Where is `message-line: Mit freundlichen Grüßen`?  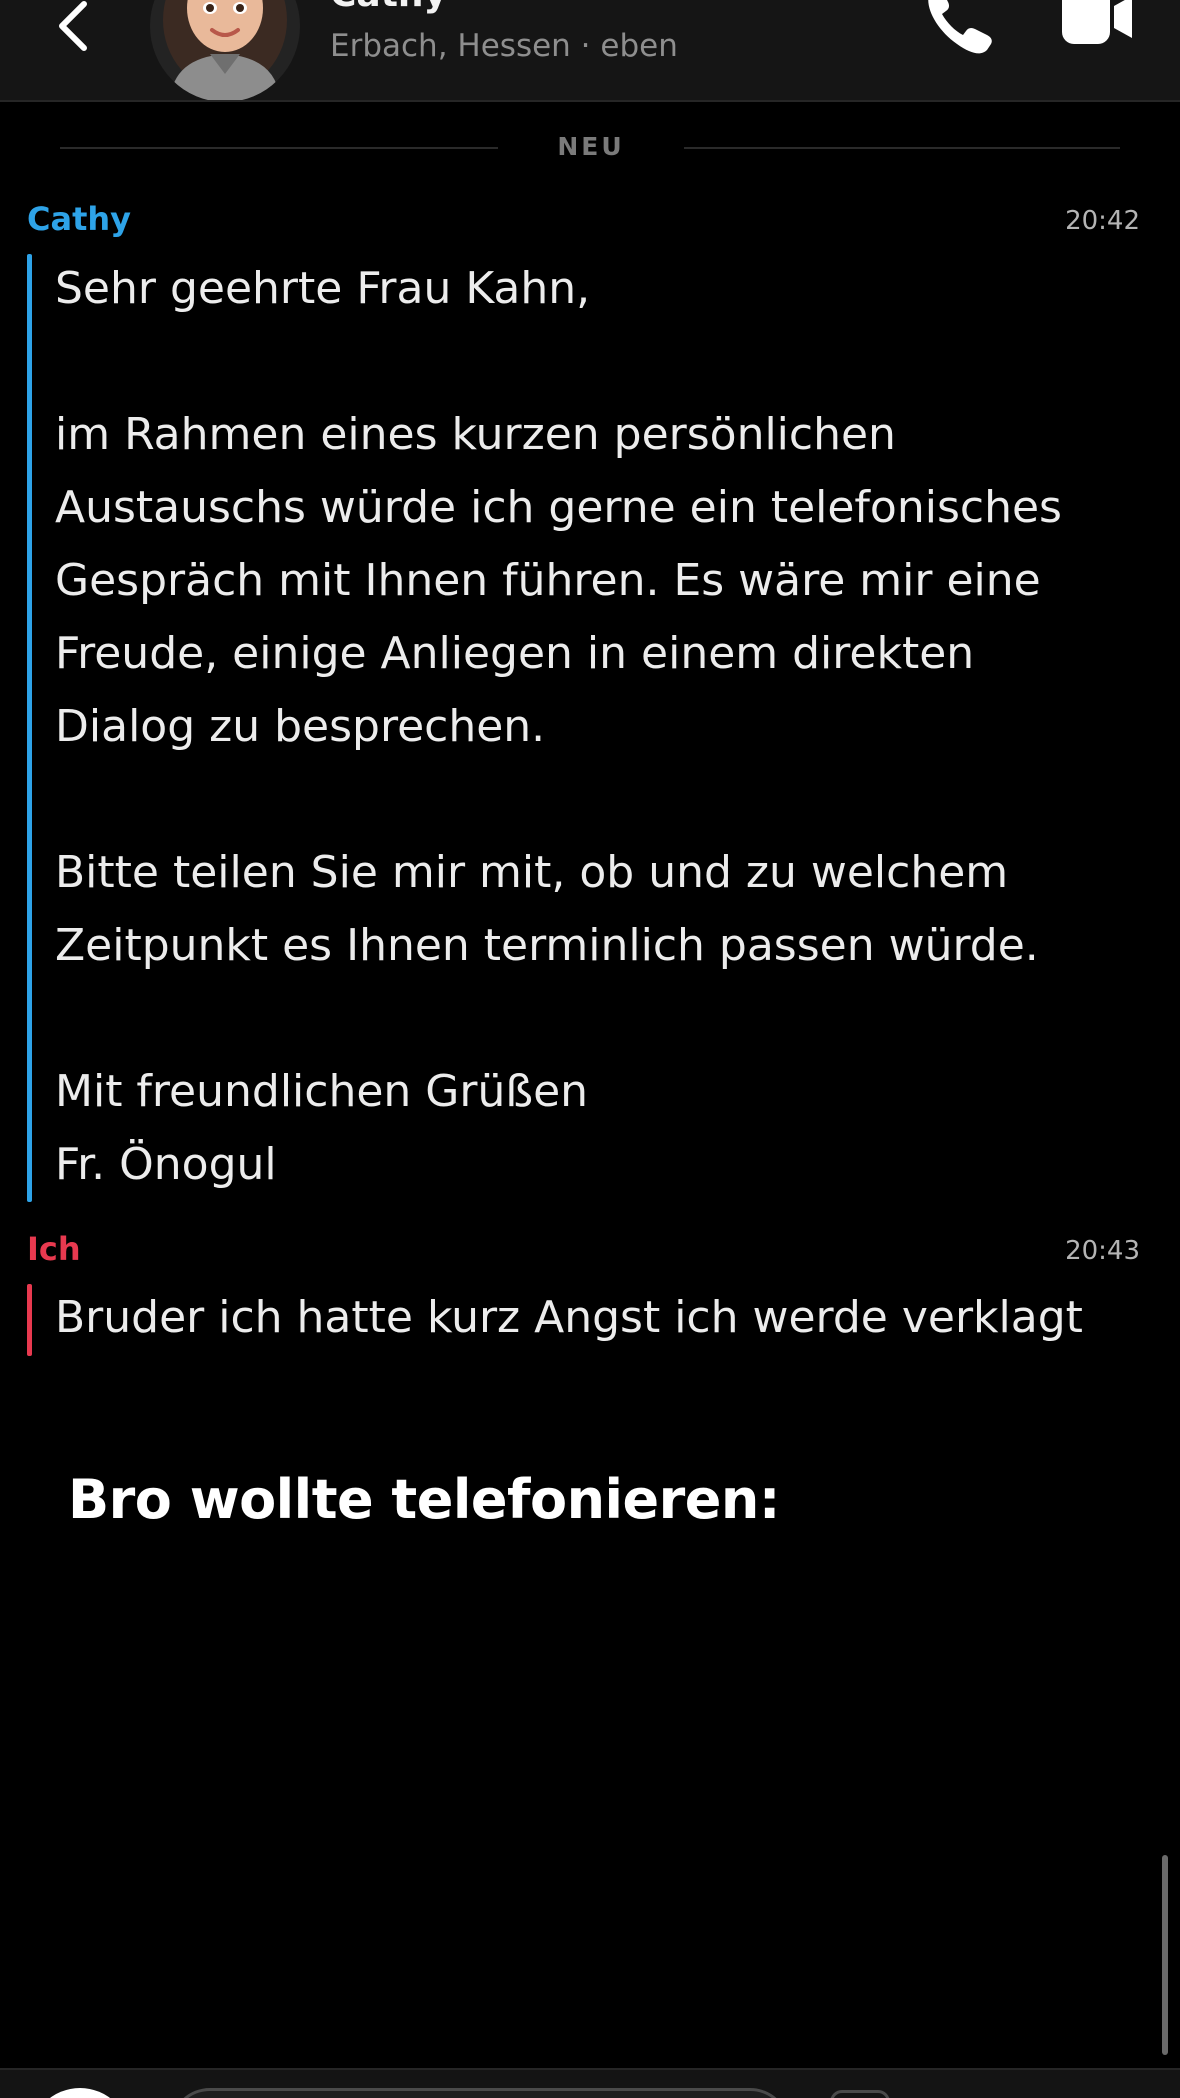 message-line: Mit freundlichen Grüßen is located at coordinates (322, 1091).